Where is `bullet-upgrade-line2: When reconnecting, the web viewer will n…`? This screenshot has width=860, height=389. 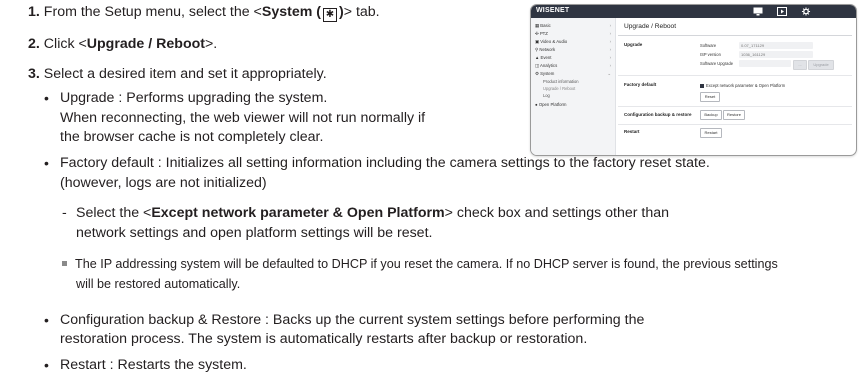 bullet-upgrade-line2: When reconnecting, the web viewer will n… is located at coordinates (243, 118).